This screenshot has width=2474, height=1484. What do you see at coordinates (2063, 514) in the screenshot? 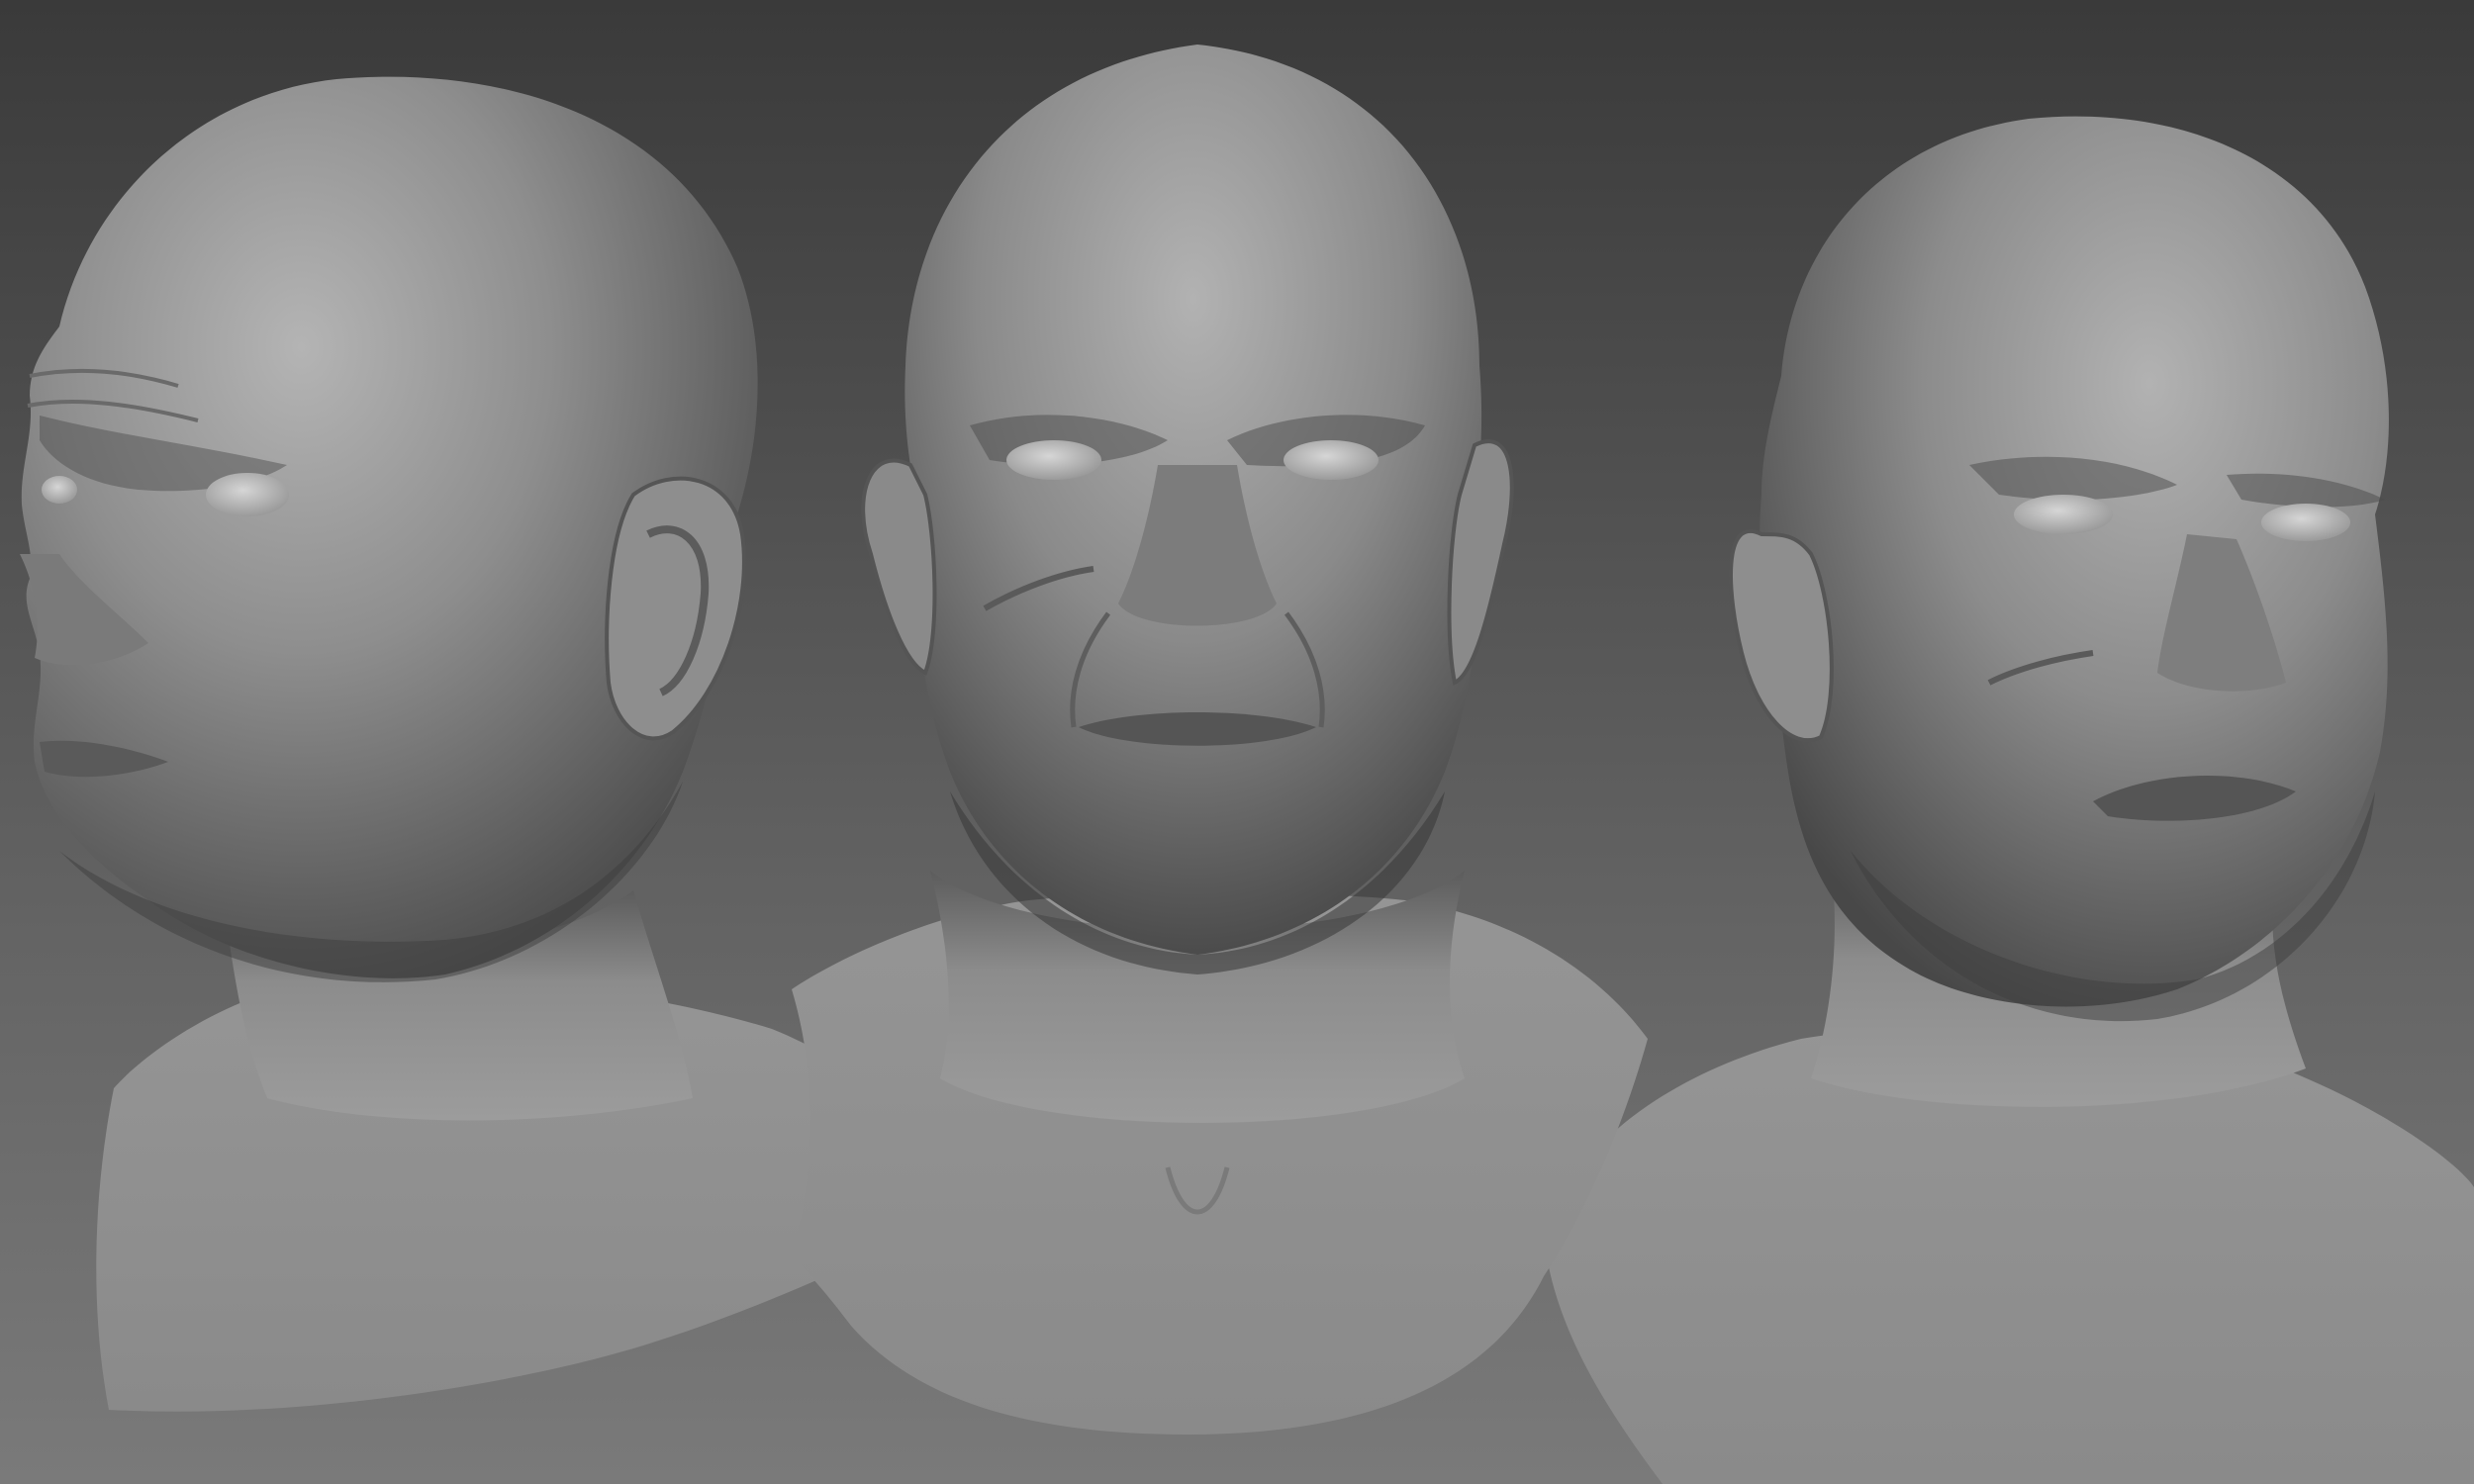
I see `eye-right-view-a` at bounding box center [2063, 514].